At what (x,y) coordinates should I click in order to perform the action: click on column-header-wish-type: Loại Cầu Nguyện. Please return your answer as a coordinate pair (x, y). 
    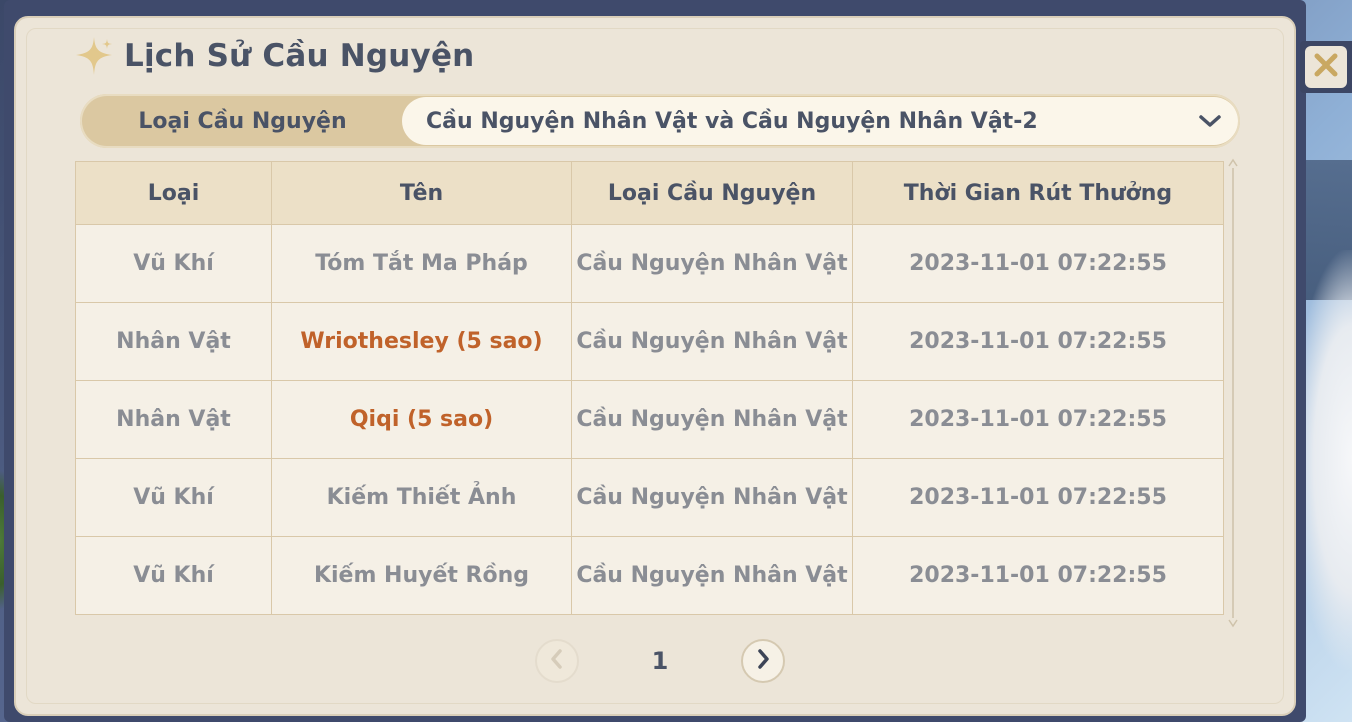
    Looking at the image, I should click on (712, 193).